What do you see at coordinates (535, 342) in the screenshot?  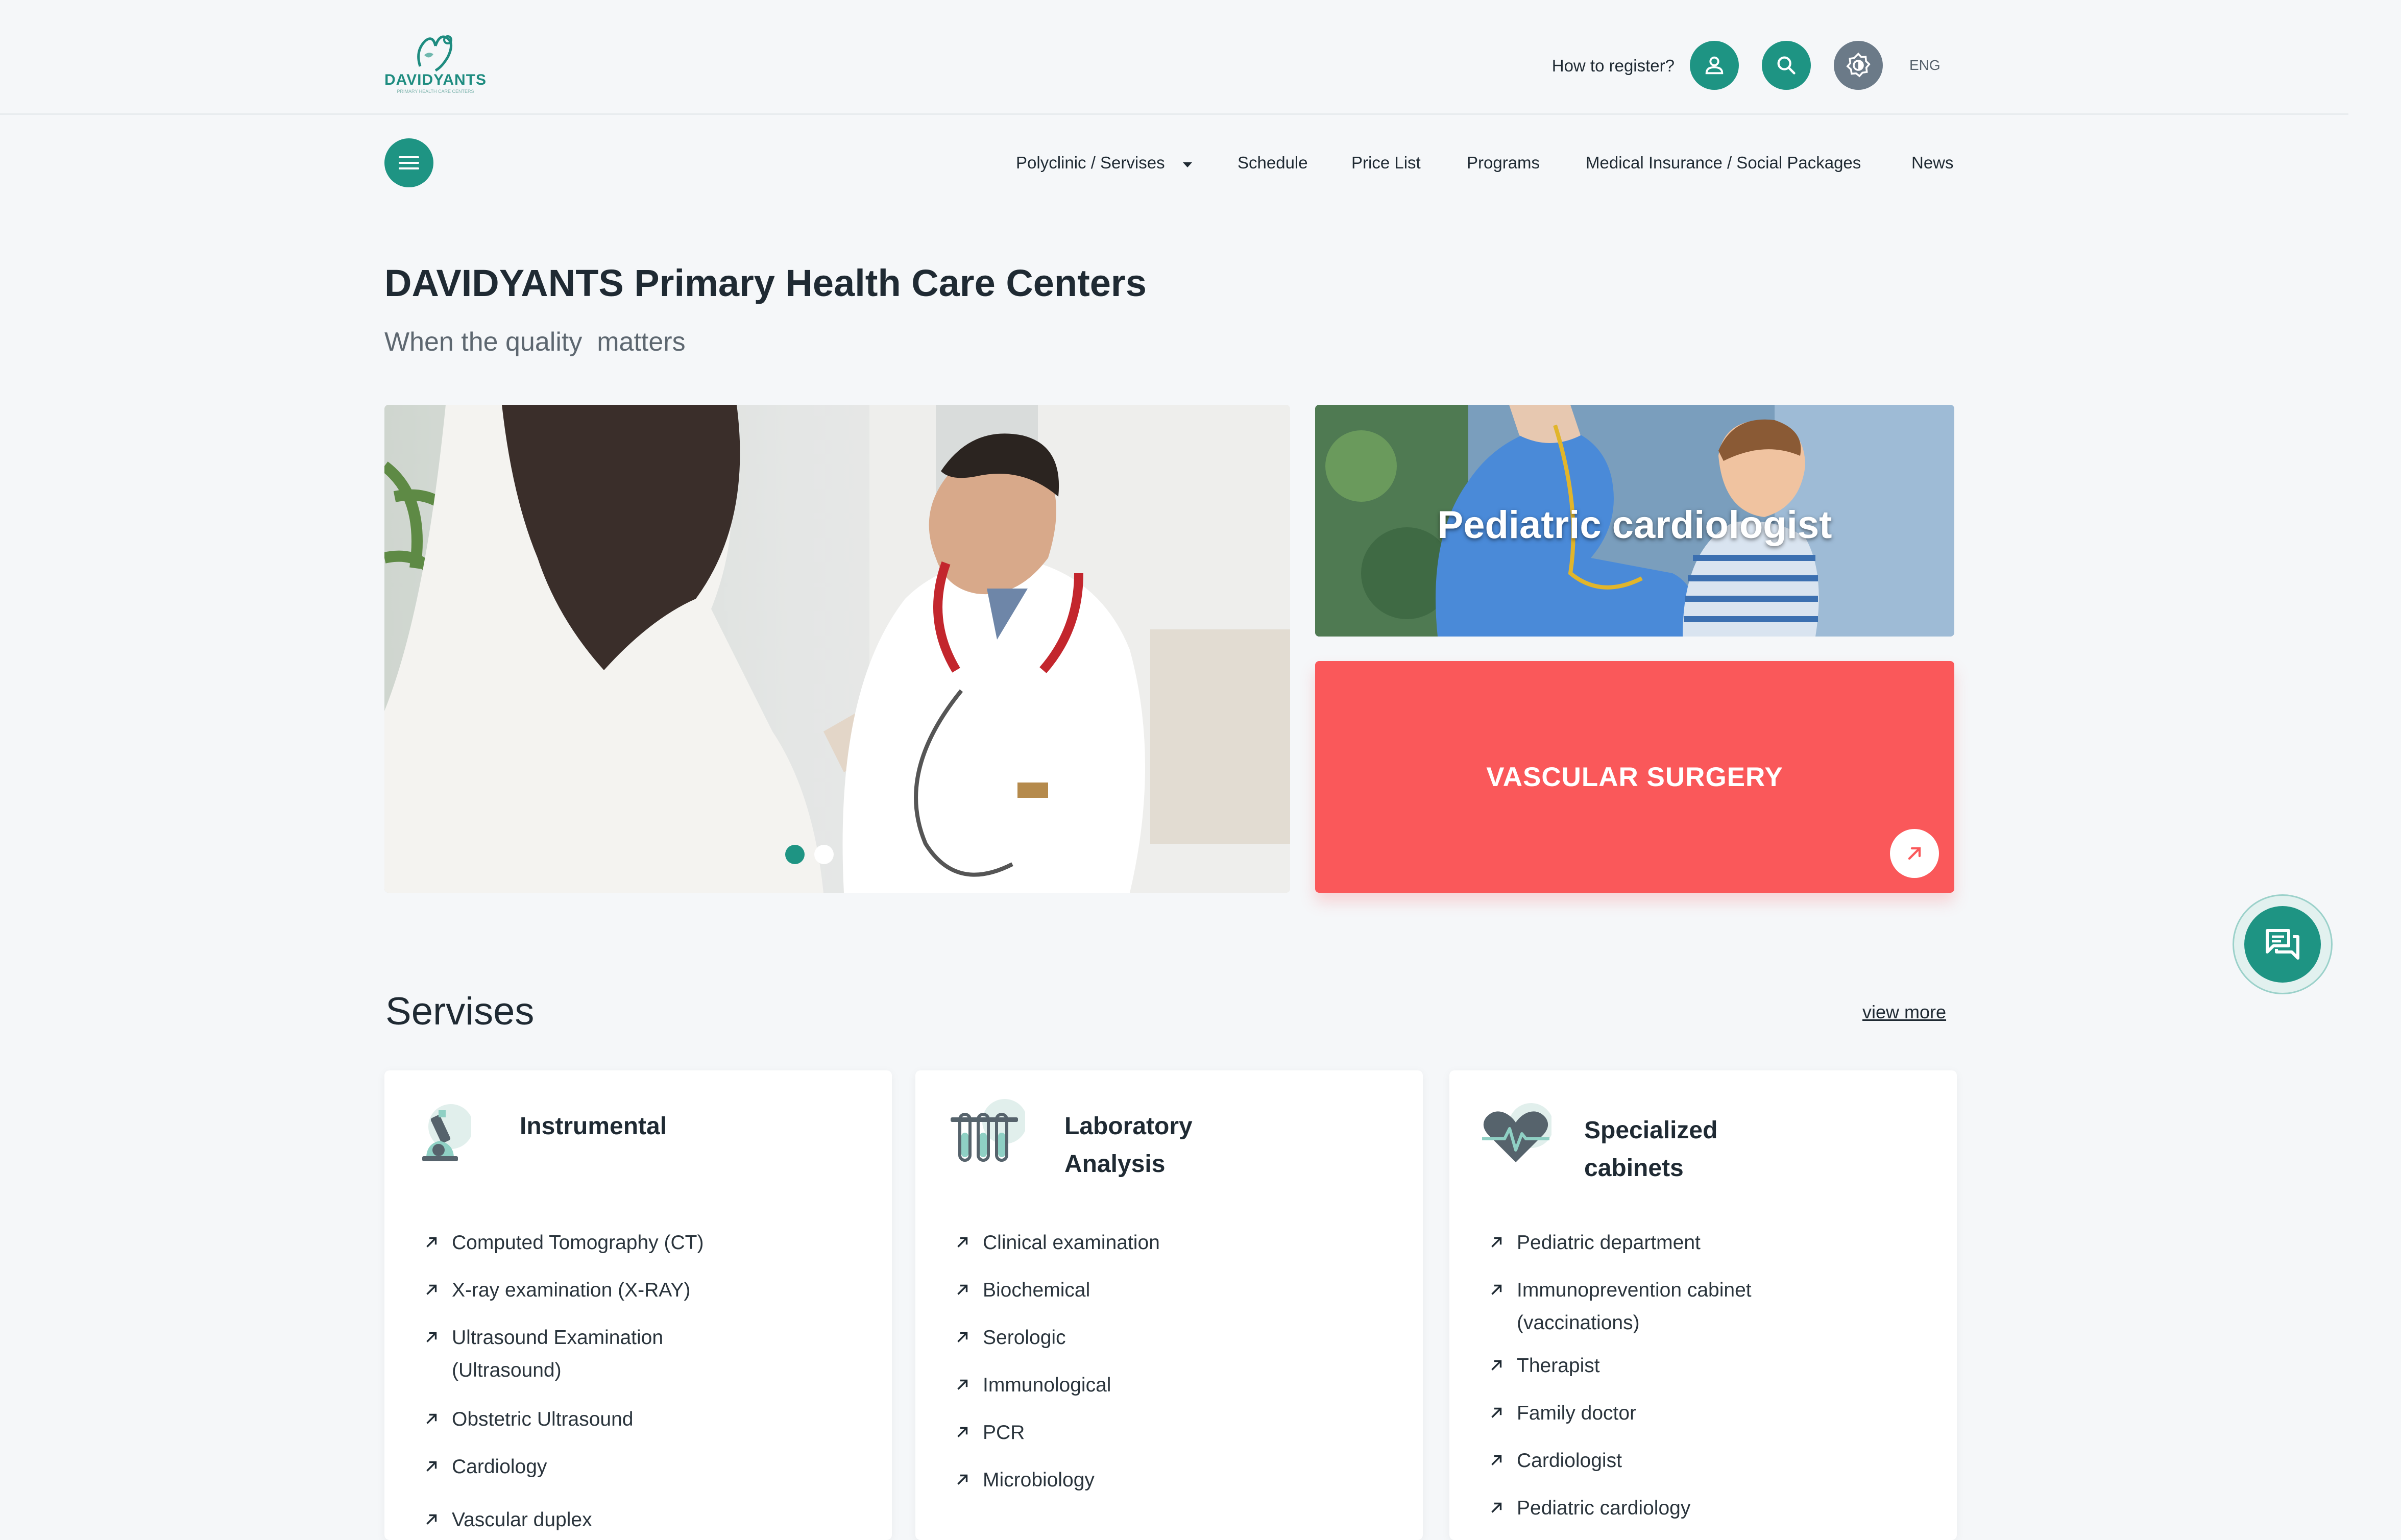 I see `page-subtitle: When the quality matters` at bounding box center [535, 342].